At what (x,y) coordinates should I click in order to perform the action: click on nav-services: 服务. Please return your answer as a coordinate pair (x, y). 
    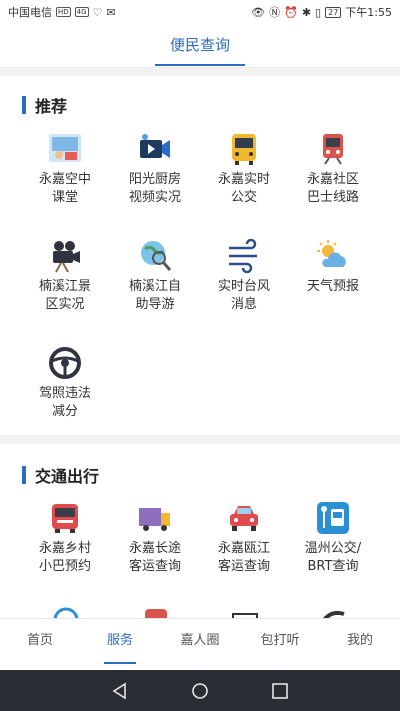
    Looking at the image, I should click on (120, 644).